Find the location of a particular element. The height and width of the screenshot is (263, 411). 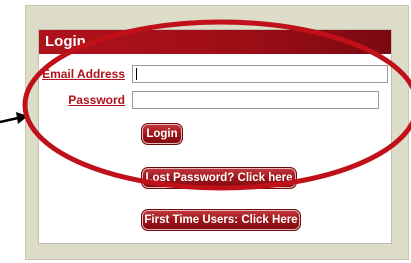

first-time-users-button: First Time Users: Click Here is located at coordinates (221, 220).